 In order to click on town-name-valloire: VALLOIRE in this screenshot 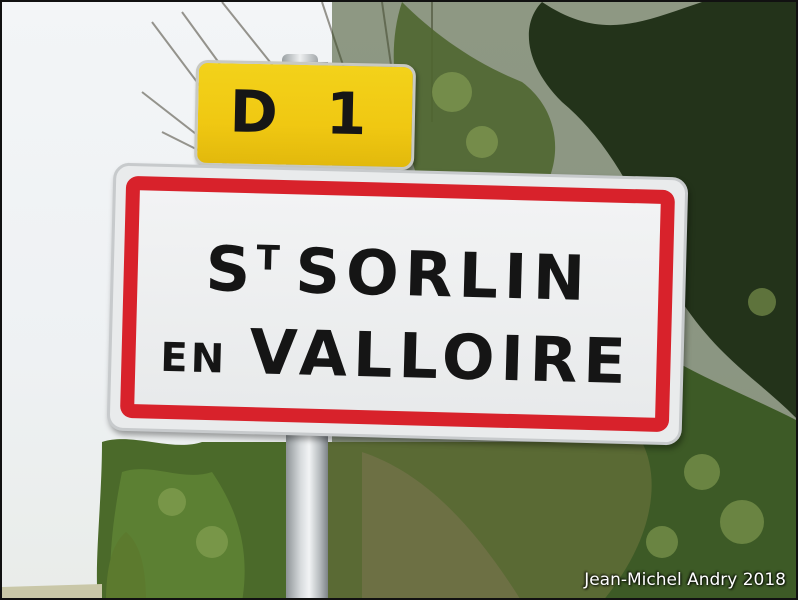, I will do `click(440, 357)`.